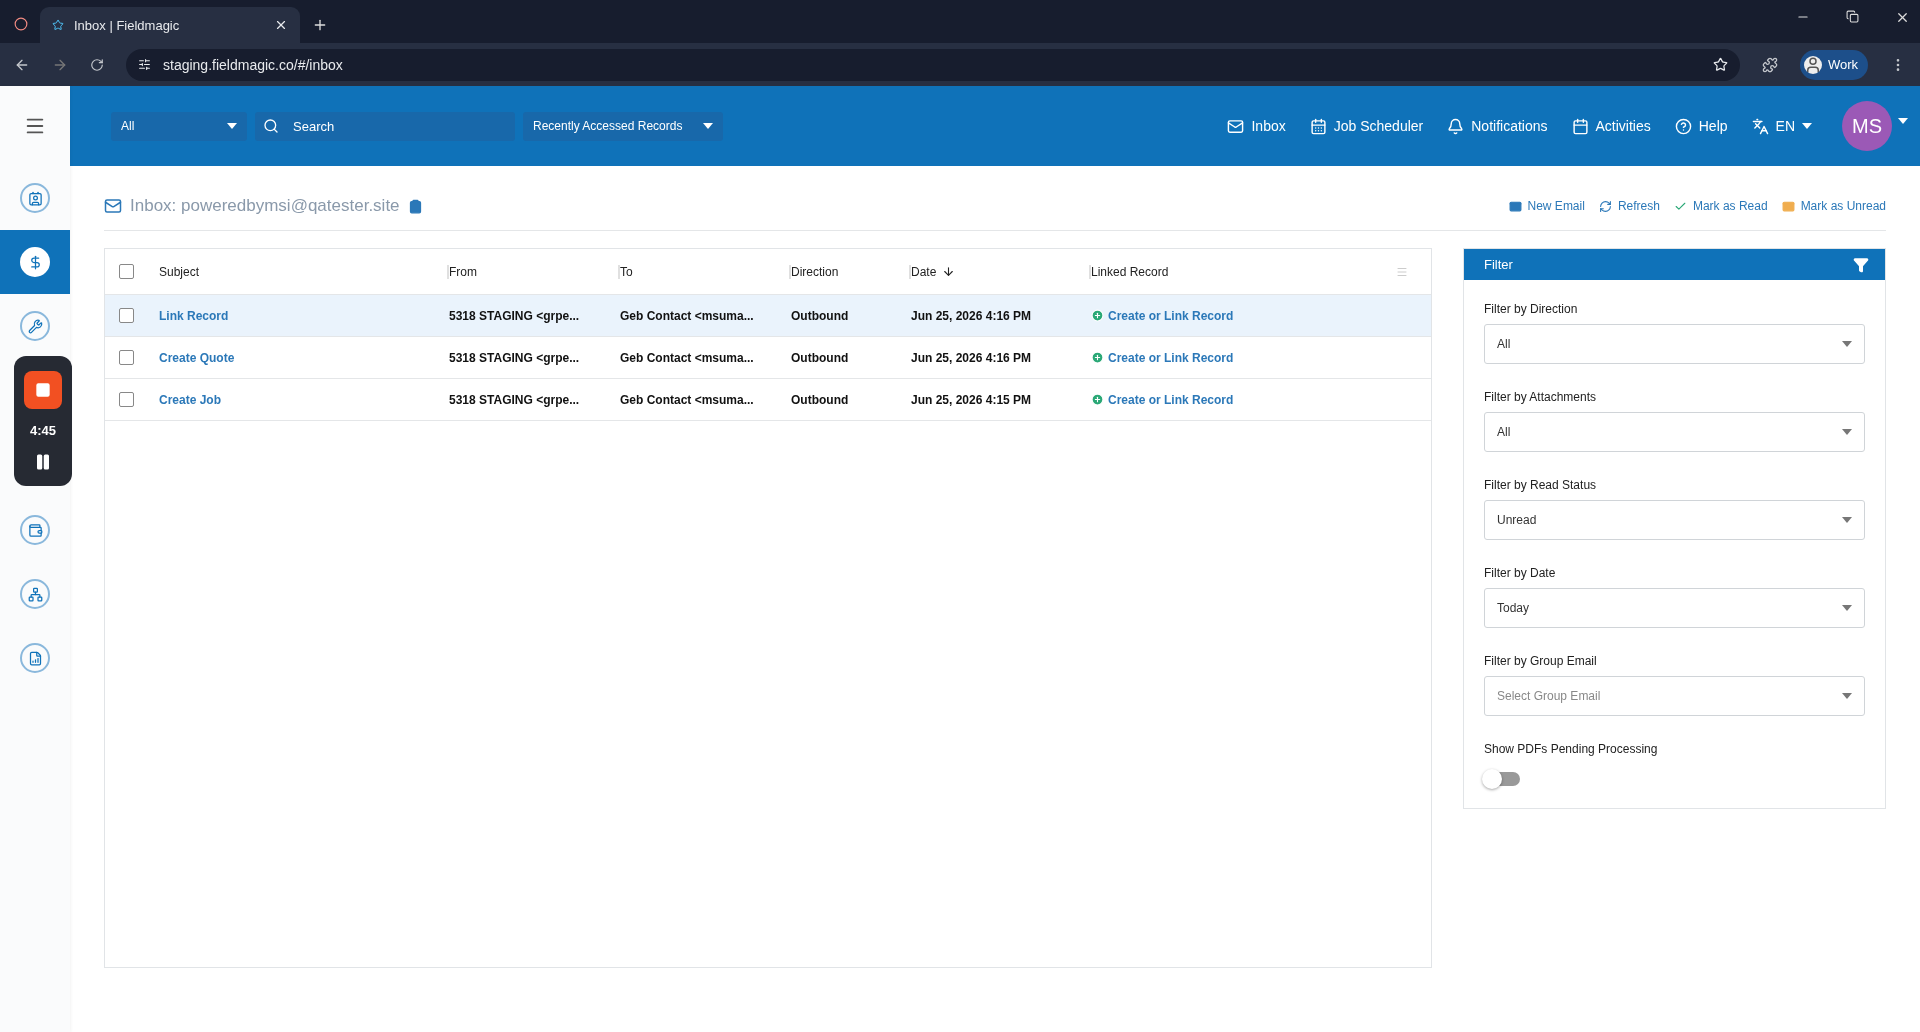 The height and width of the screenshot is (1032, 1920). What do you see at coordinates (1867, 126) in the screenshot?
I see `user-avatar: MS` at bounding box center [1867, 126].